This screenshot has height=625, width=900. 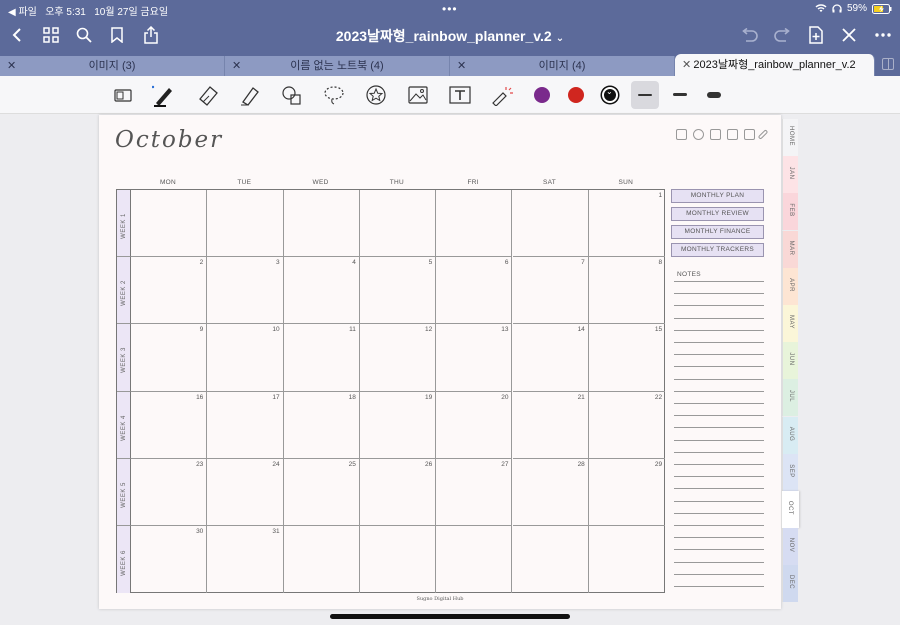 I want to click on day-cell: 26, so click(x=398, y=492).